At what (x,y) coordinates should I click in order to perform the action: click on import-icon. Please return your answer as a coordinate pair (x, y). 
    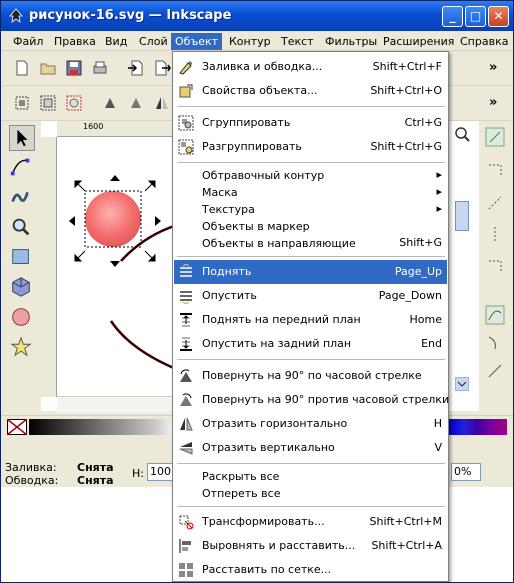
    Looking at the image, I should click on (136, 68).